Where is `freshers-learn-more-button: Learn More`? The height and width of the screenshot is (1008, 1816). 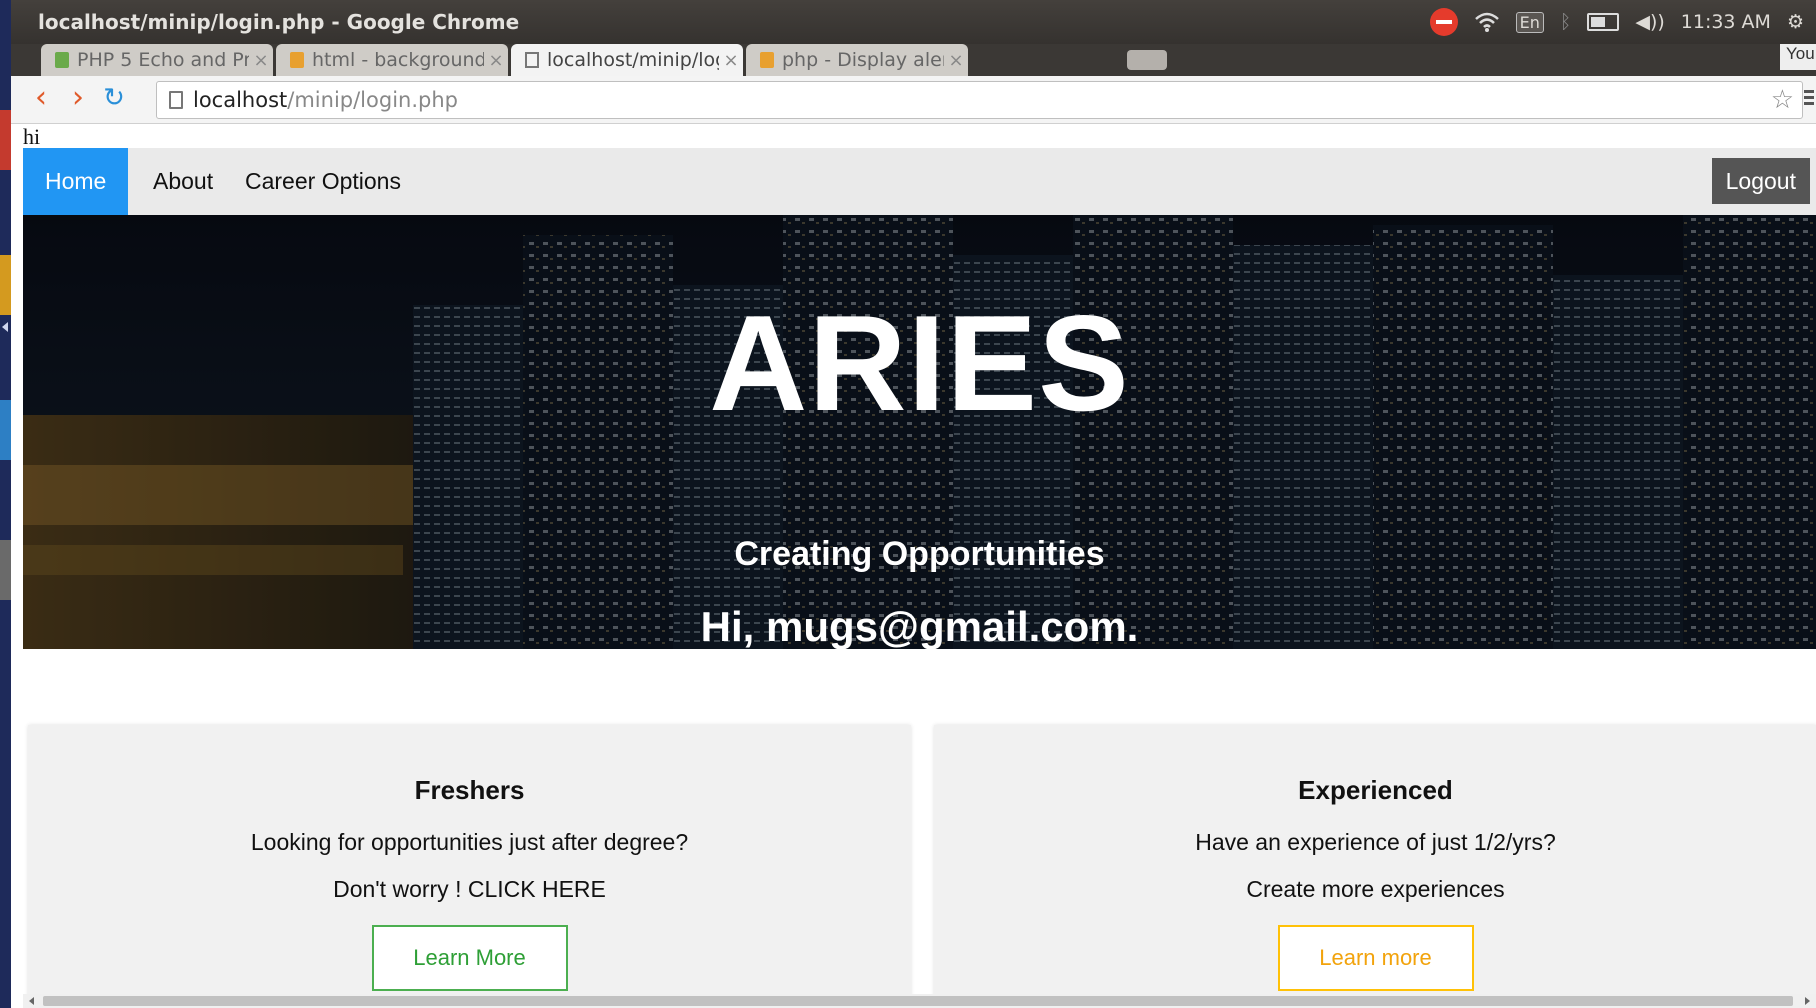 freshers-learn-more-button: Learn More is located at coordinates (469, 958).